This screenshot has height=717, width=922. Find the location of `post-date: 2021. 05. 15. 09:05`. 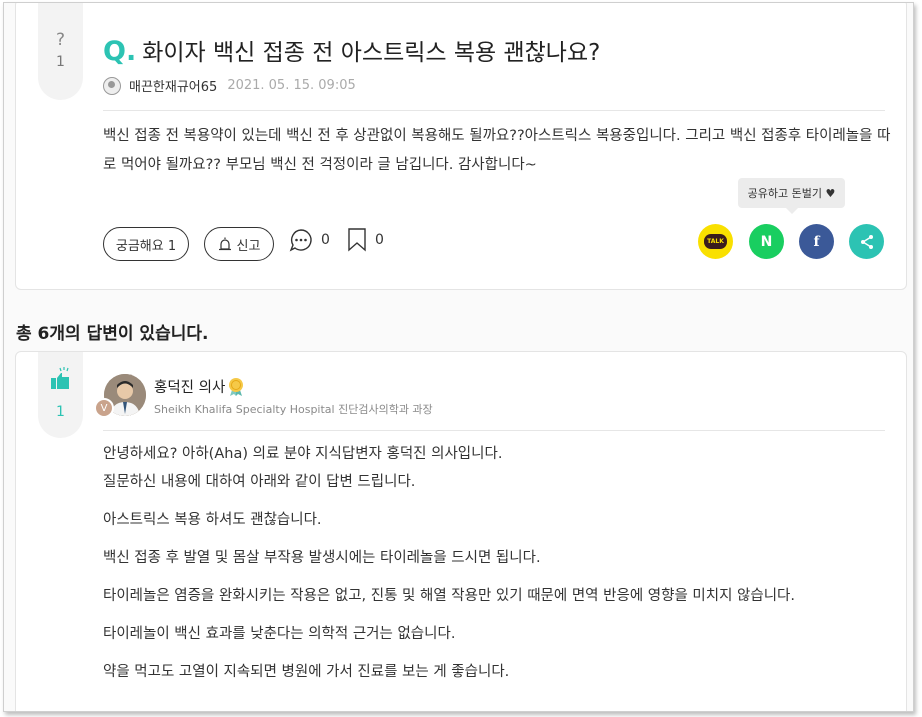

post-date: 2021. 05. 15. 09:05 is located at coordinates (291, 85).